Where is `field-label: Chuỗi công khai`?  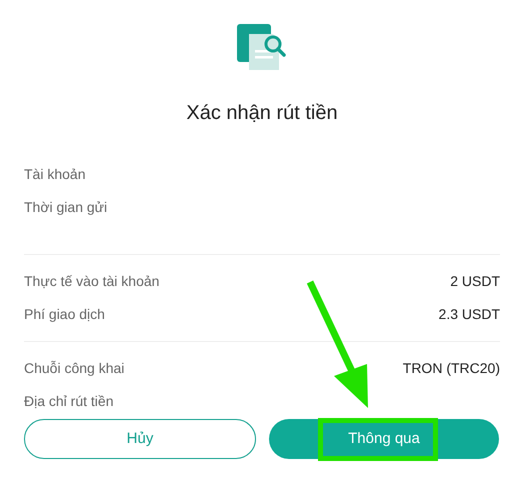 field-label: Chuỗi công khai is located at coordinates (74, 368).